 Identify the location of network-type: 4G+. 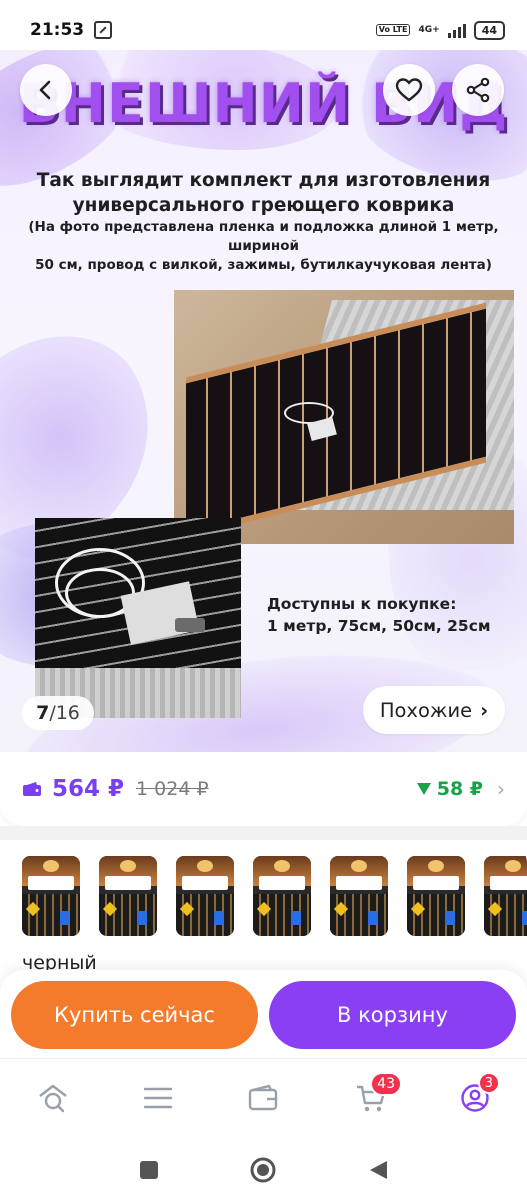
(429, 30).